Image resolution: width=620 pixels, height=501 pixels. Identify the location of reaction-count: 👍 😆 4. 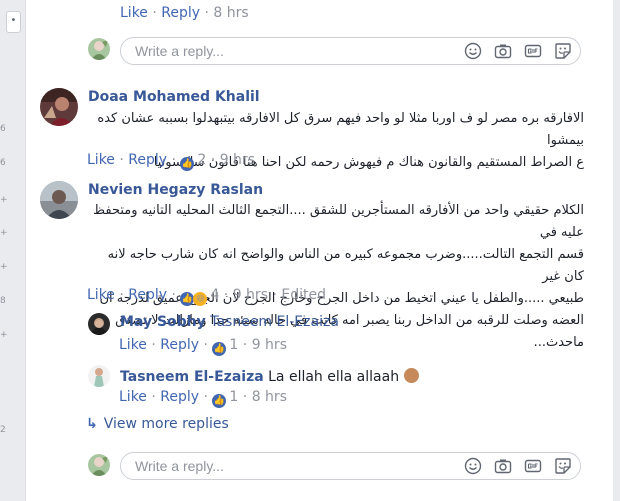
(199, 296).